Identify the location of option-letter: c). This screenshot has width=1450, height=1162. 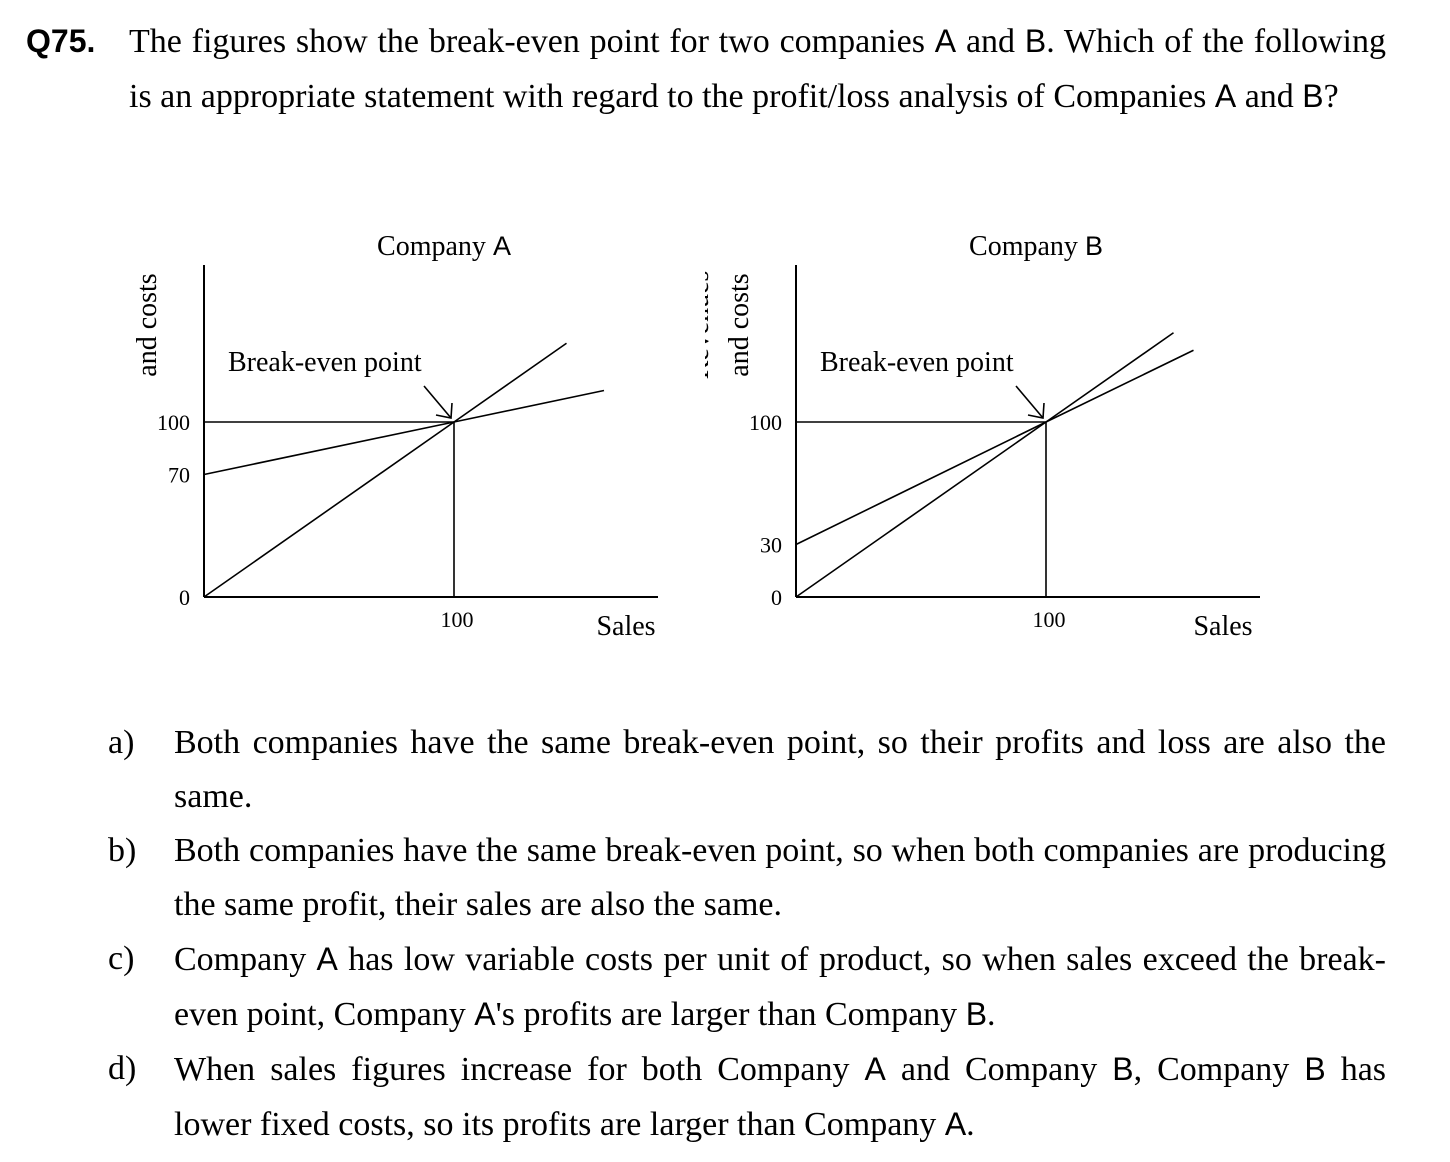
(121, 958).